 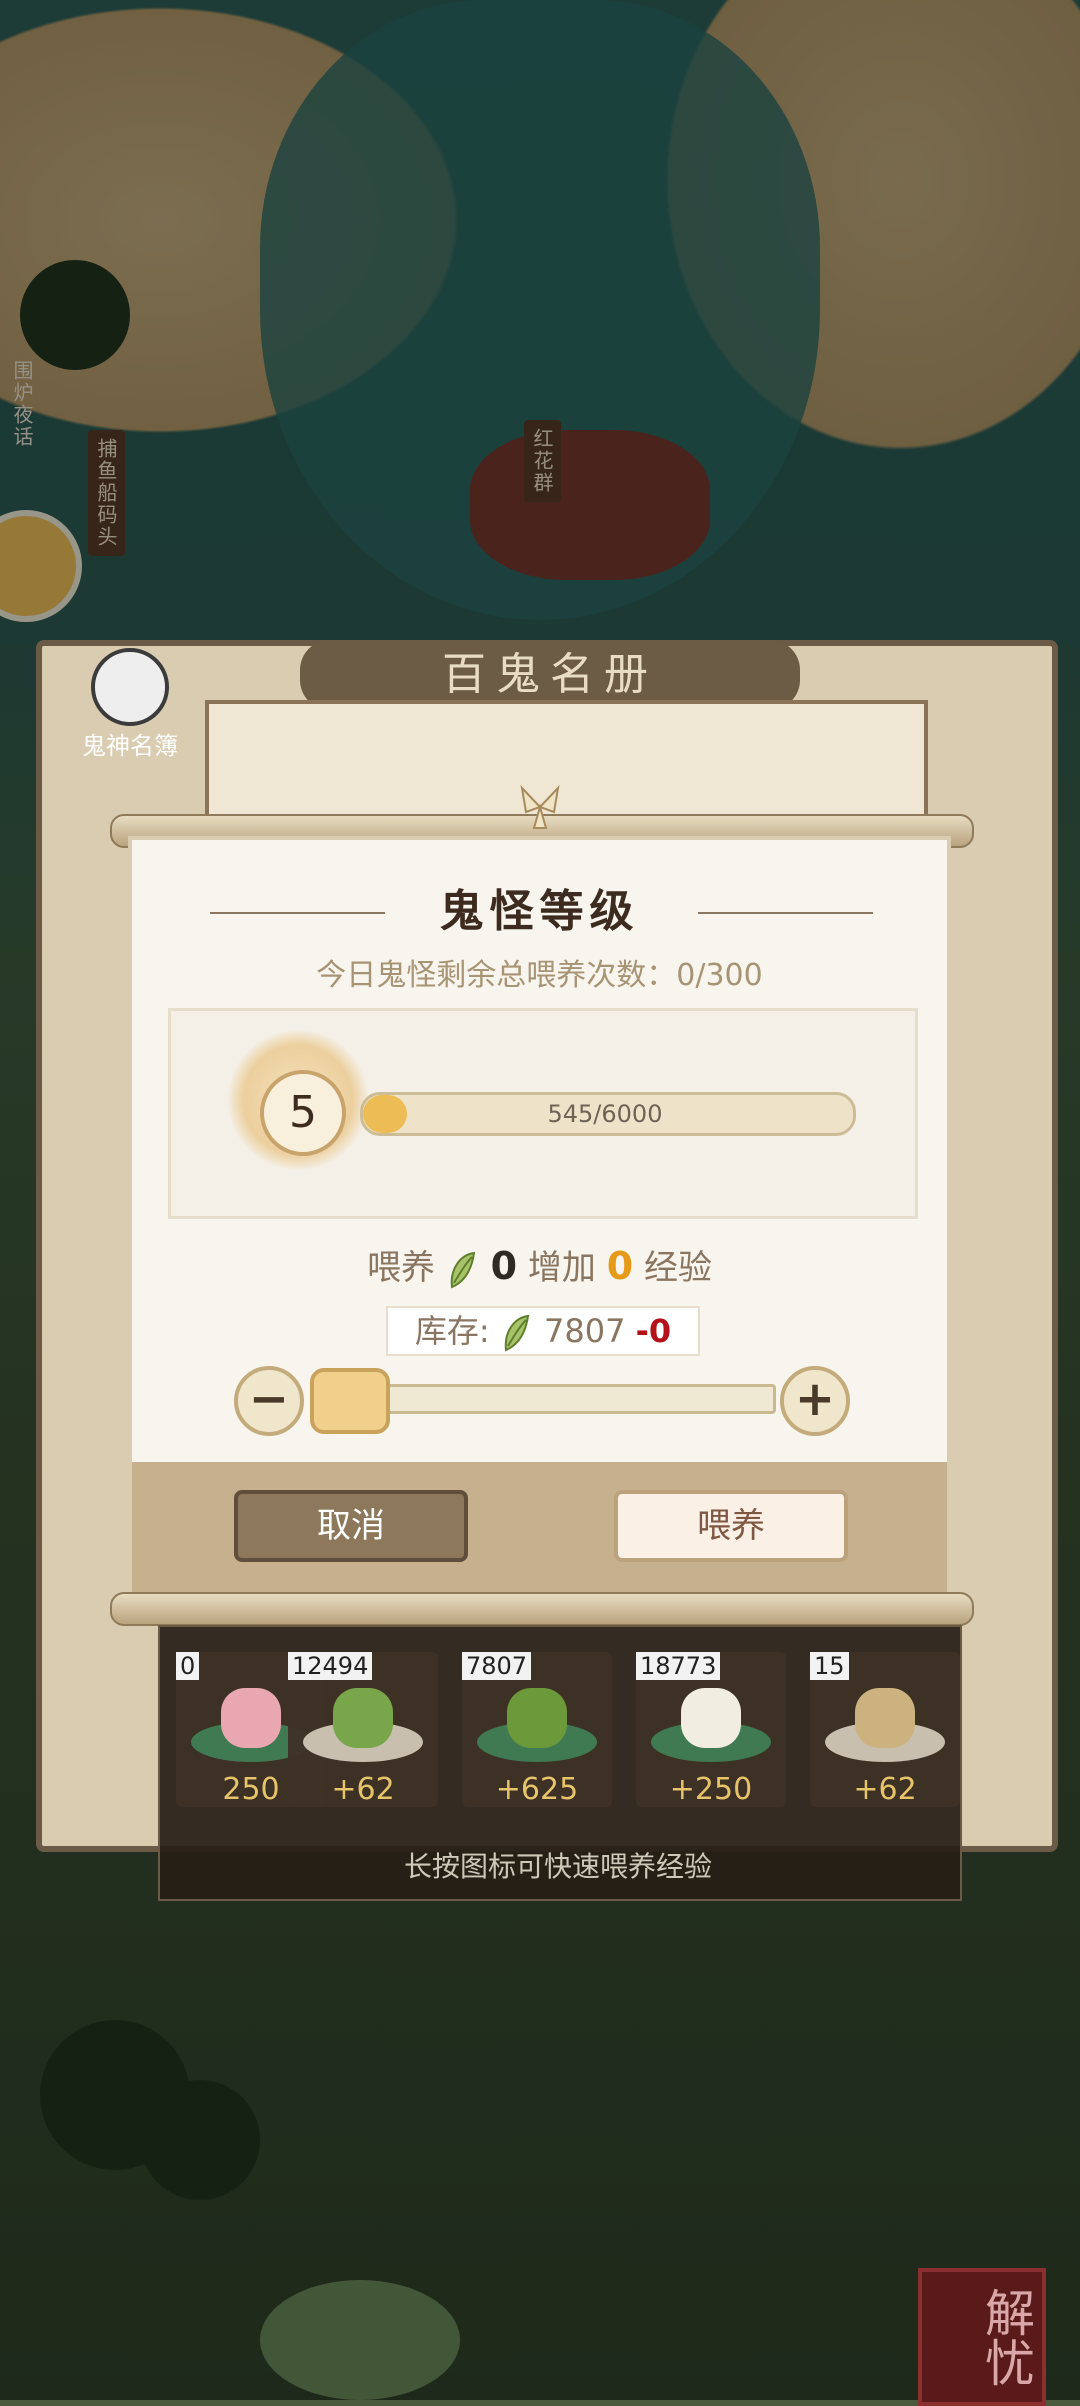 I want to click on registry-tag-label: 鬼神名簿, so click(x=130, y=746).